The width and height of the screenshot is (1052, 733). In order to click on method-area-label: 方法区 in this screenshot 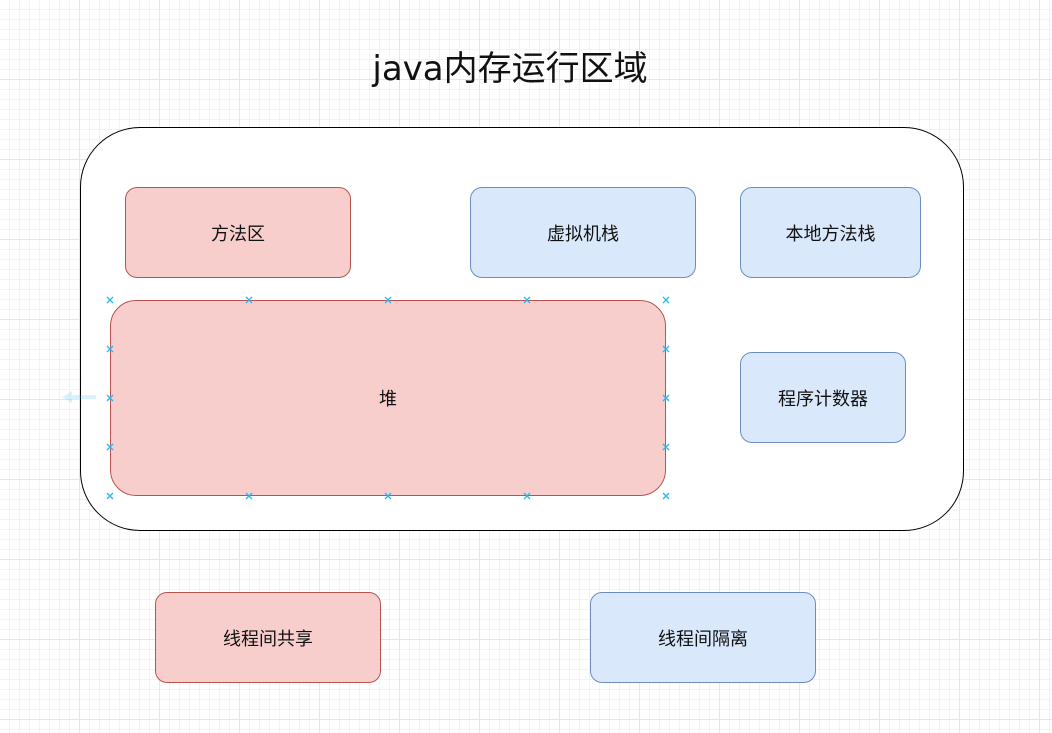, I will do `click(238, 234)`.